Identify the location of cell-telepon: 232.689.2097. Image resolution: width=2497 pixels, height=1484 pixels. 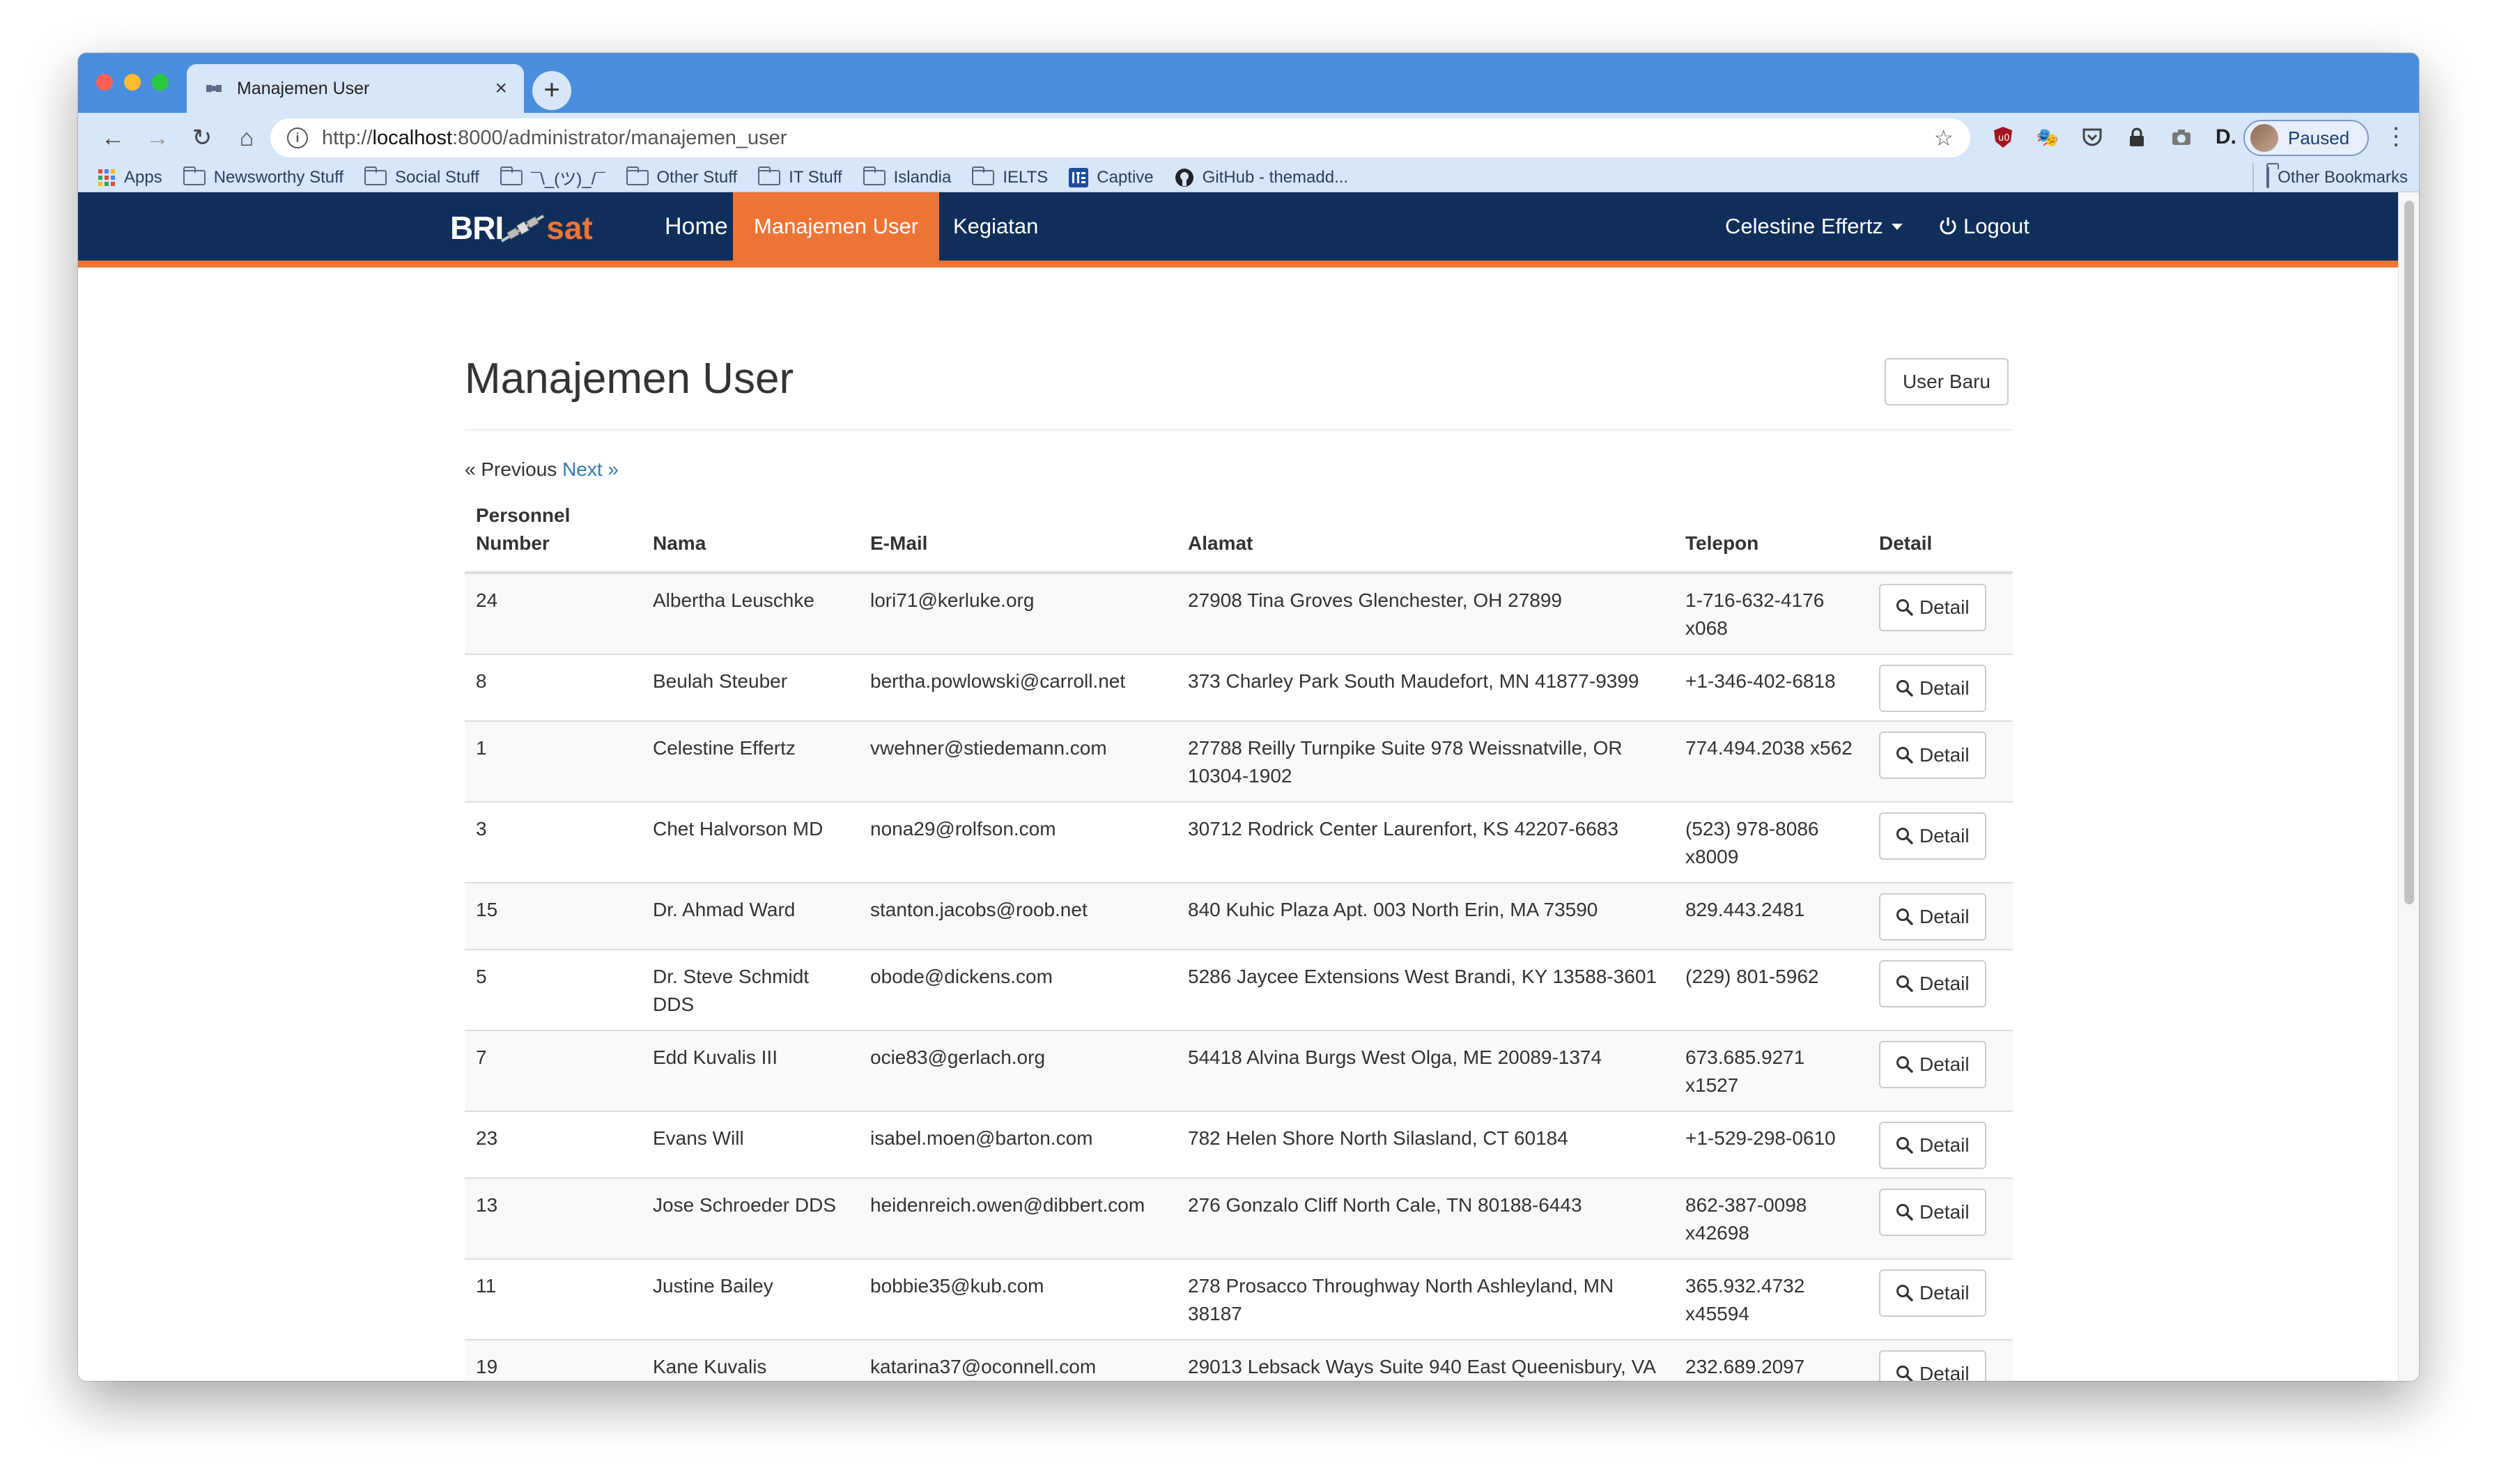
(1771, 1360).